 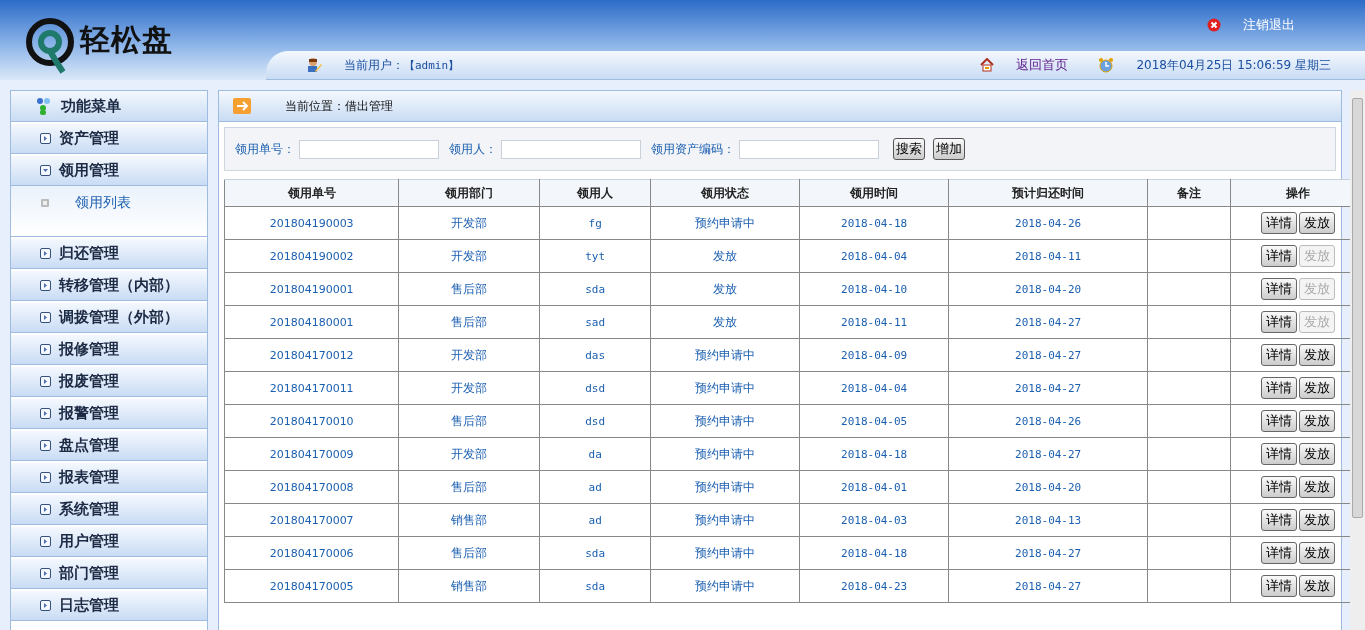 I want to click on home-icon, so click(x=987, y=65).